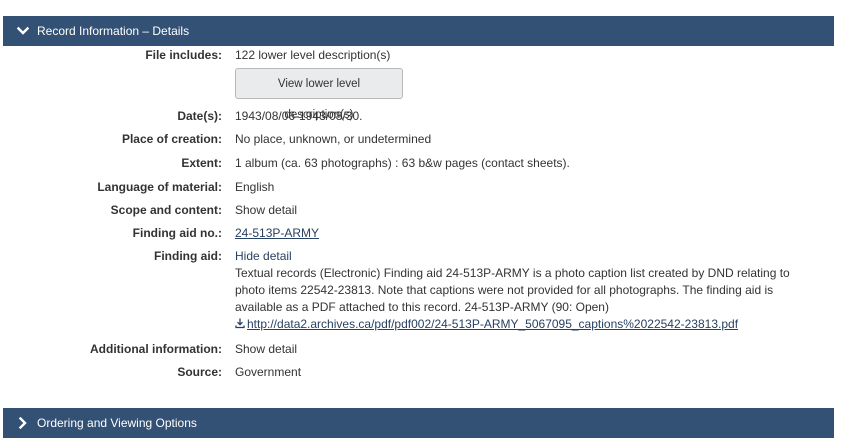  Describe the element at coordinates (424, 119) in the screenshot. I see `field-dates: Date(s): 1943/08/06-1943/08/30.` at that location.